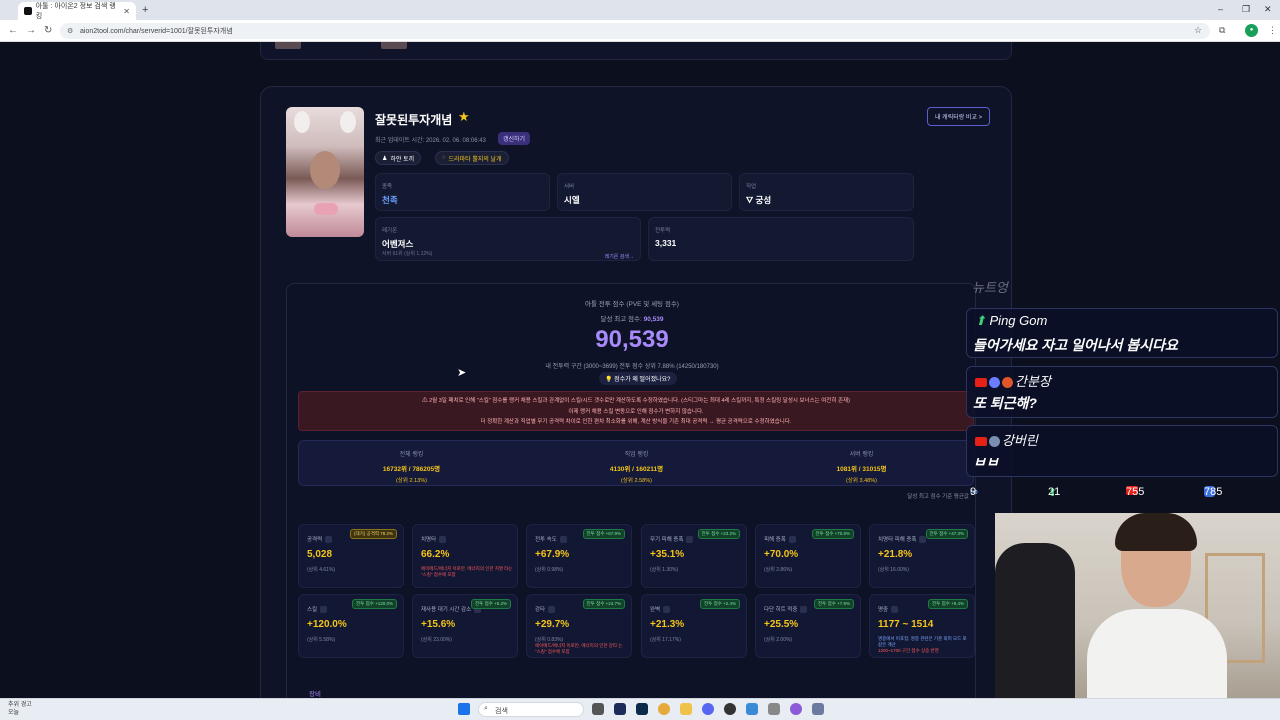  What do you see at coordinates (579, 556) in the screenshot?
I see `stat-card: 전투 속도 +67.9% (상위 0.98%) 전투 점수 +67.9%` at bounding box center [579, 556].